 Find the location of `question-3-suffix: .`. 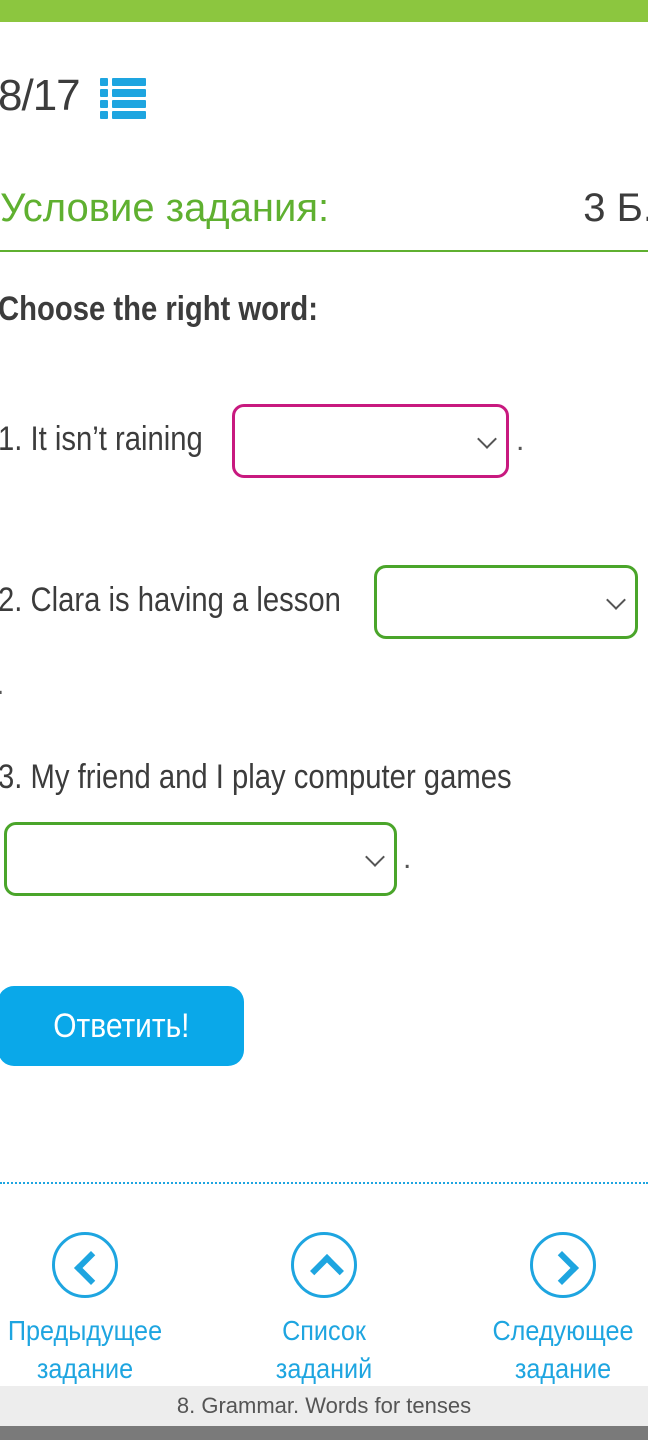

question-3-suffix: . is located at coordinates (407, 858).